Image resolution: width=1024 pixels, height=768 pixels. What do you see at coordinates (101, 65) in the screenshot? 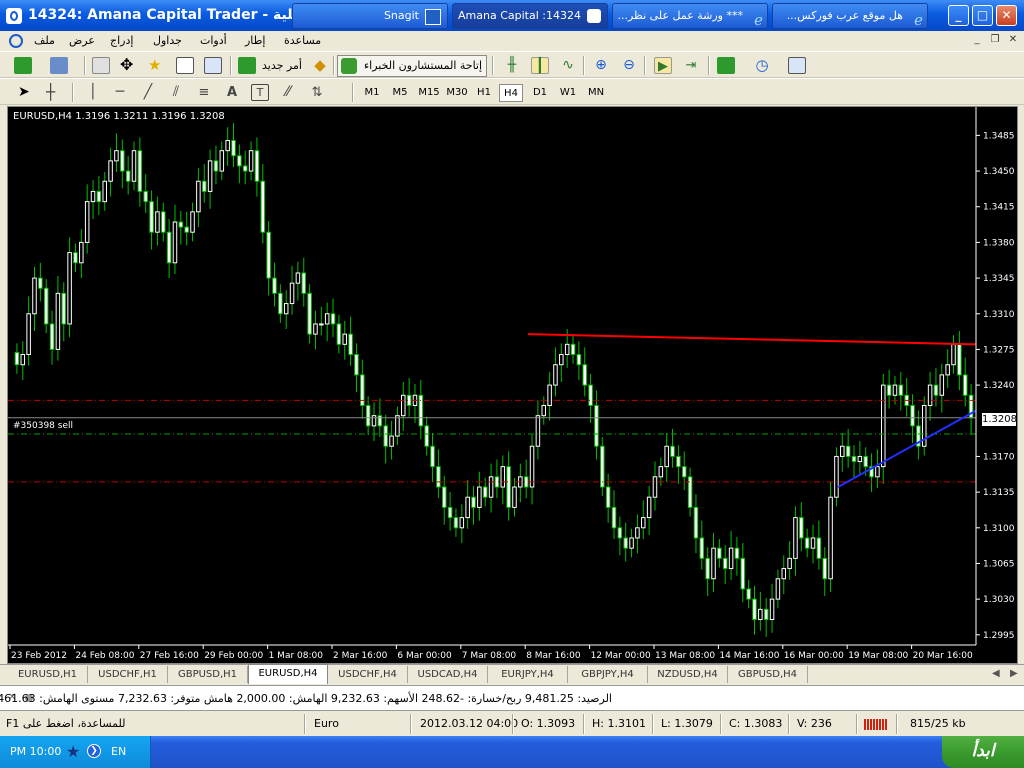
I see `market-watch-icon` at bounding box center [101, 65].